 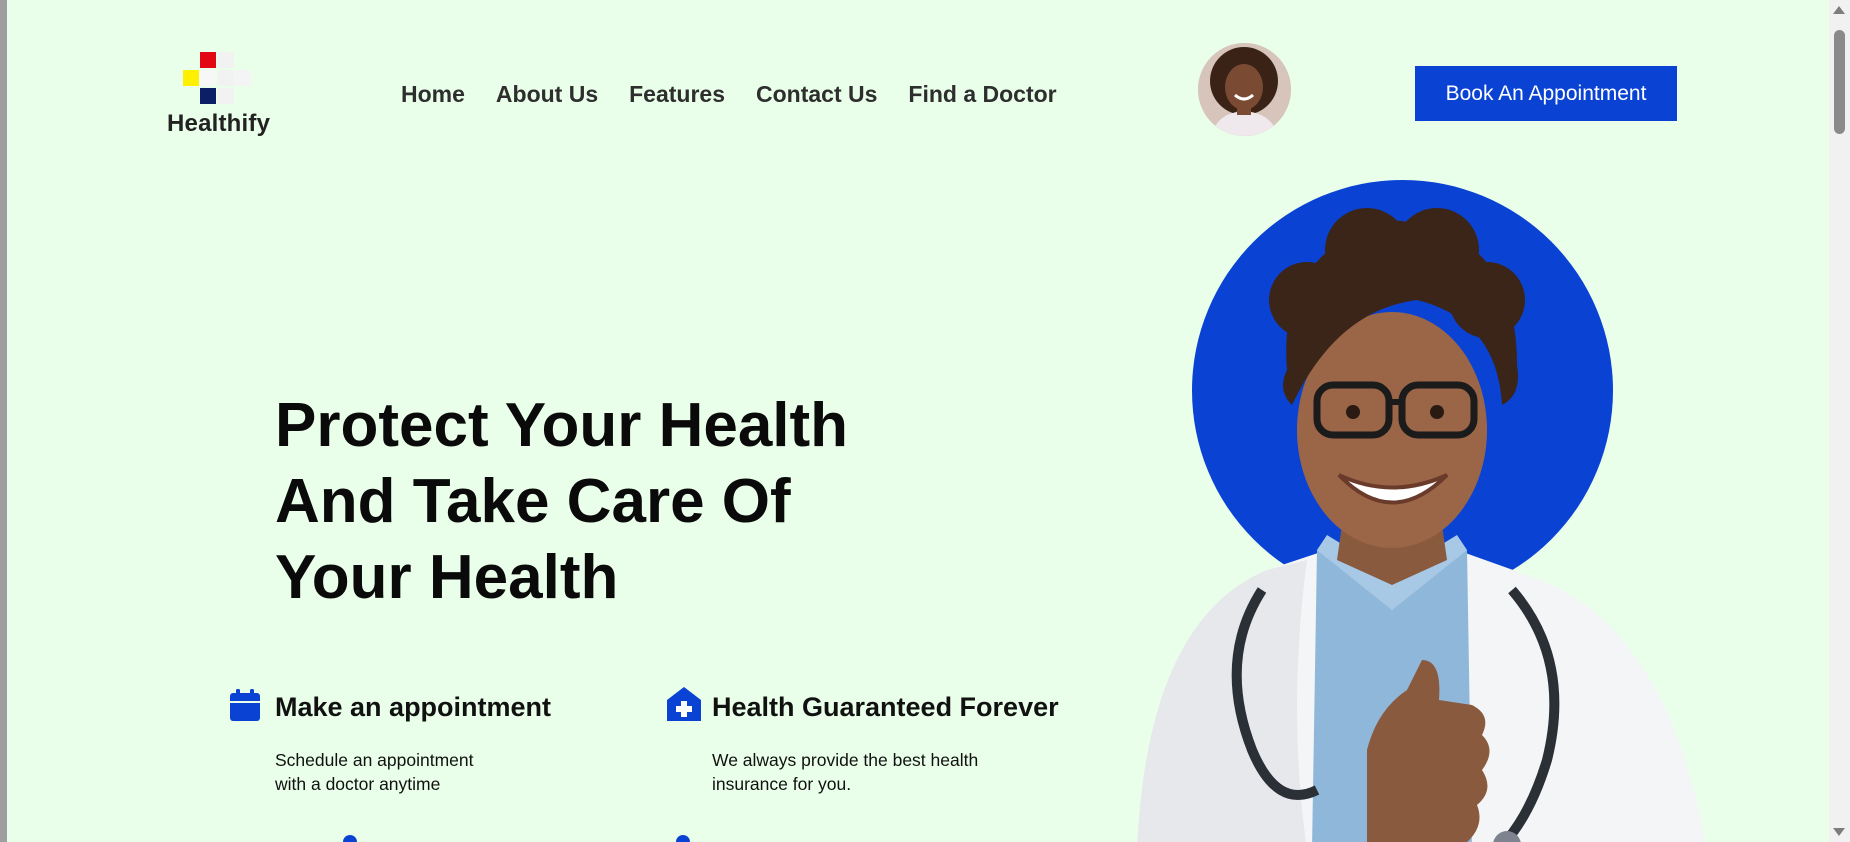 What do you see at coordinates (1546, 93) in the screenshot?
I see `book-appointment-button: Book An Appointment` at bounding box center [1546, 93].